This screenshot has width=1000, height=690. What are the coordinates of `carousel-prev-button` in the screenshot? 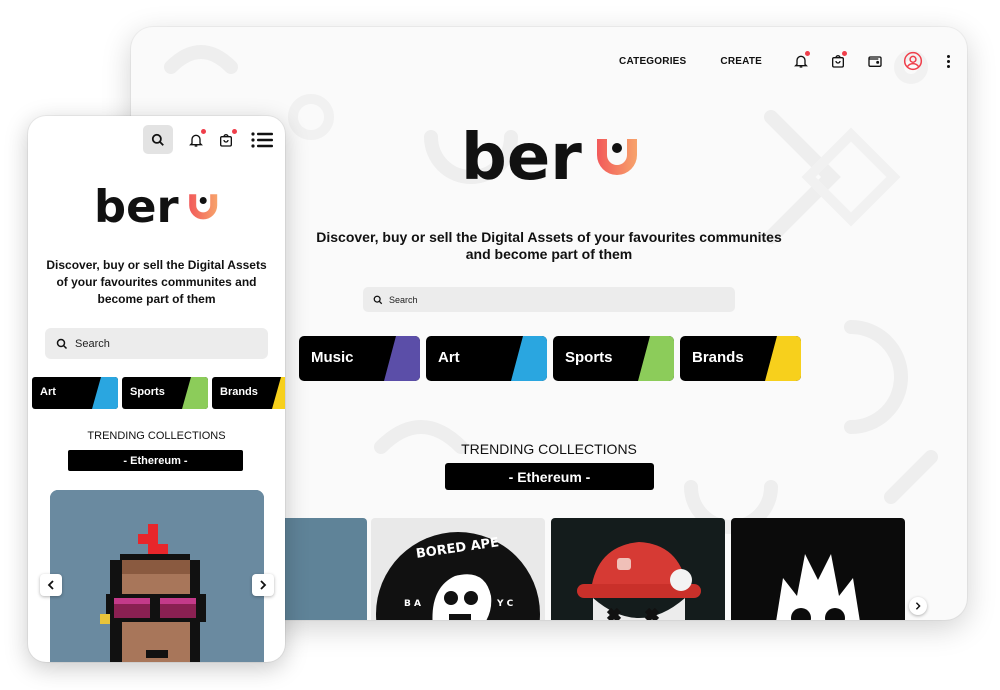 It's located at (51, 585).